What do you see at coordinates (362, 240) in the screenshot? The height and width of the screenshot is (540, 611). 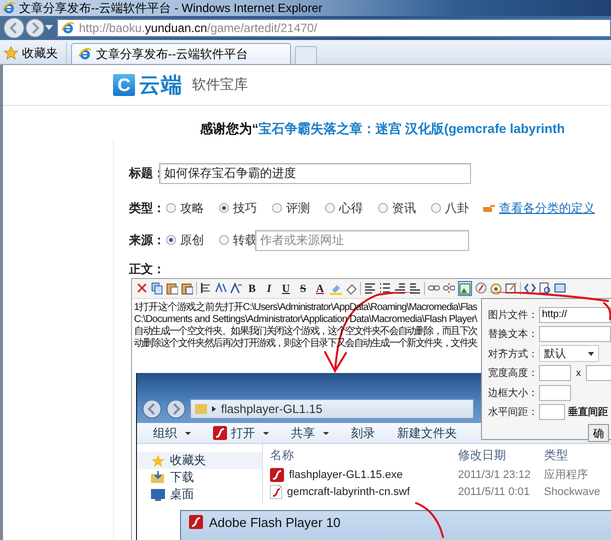 I see `source-input: 作者或来源网址` at bounding box center [362, 240].